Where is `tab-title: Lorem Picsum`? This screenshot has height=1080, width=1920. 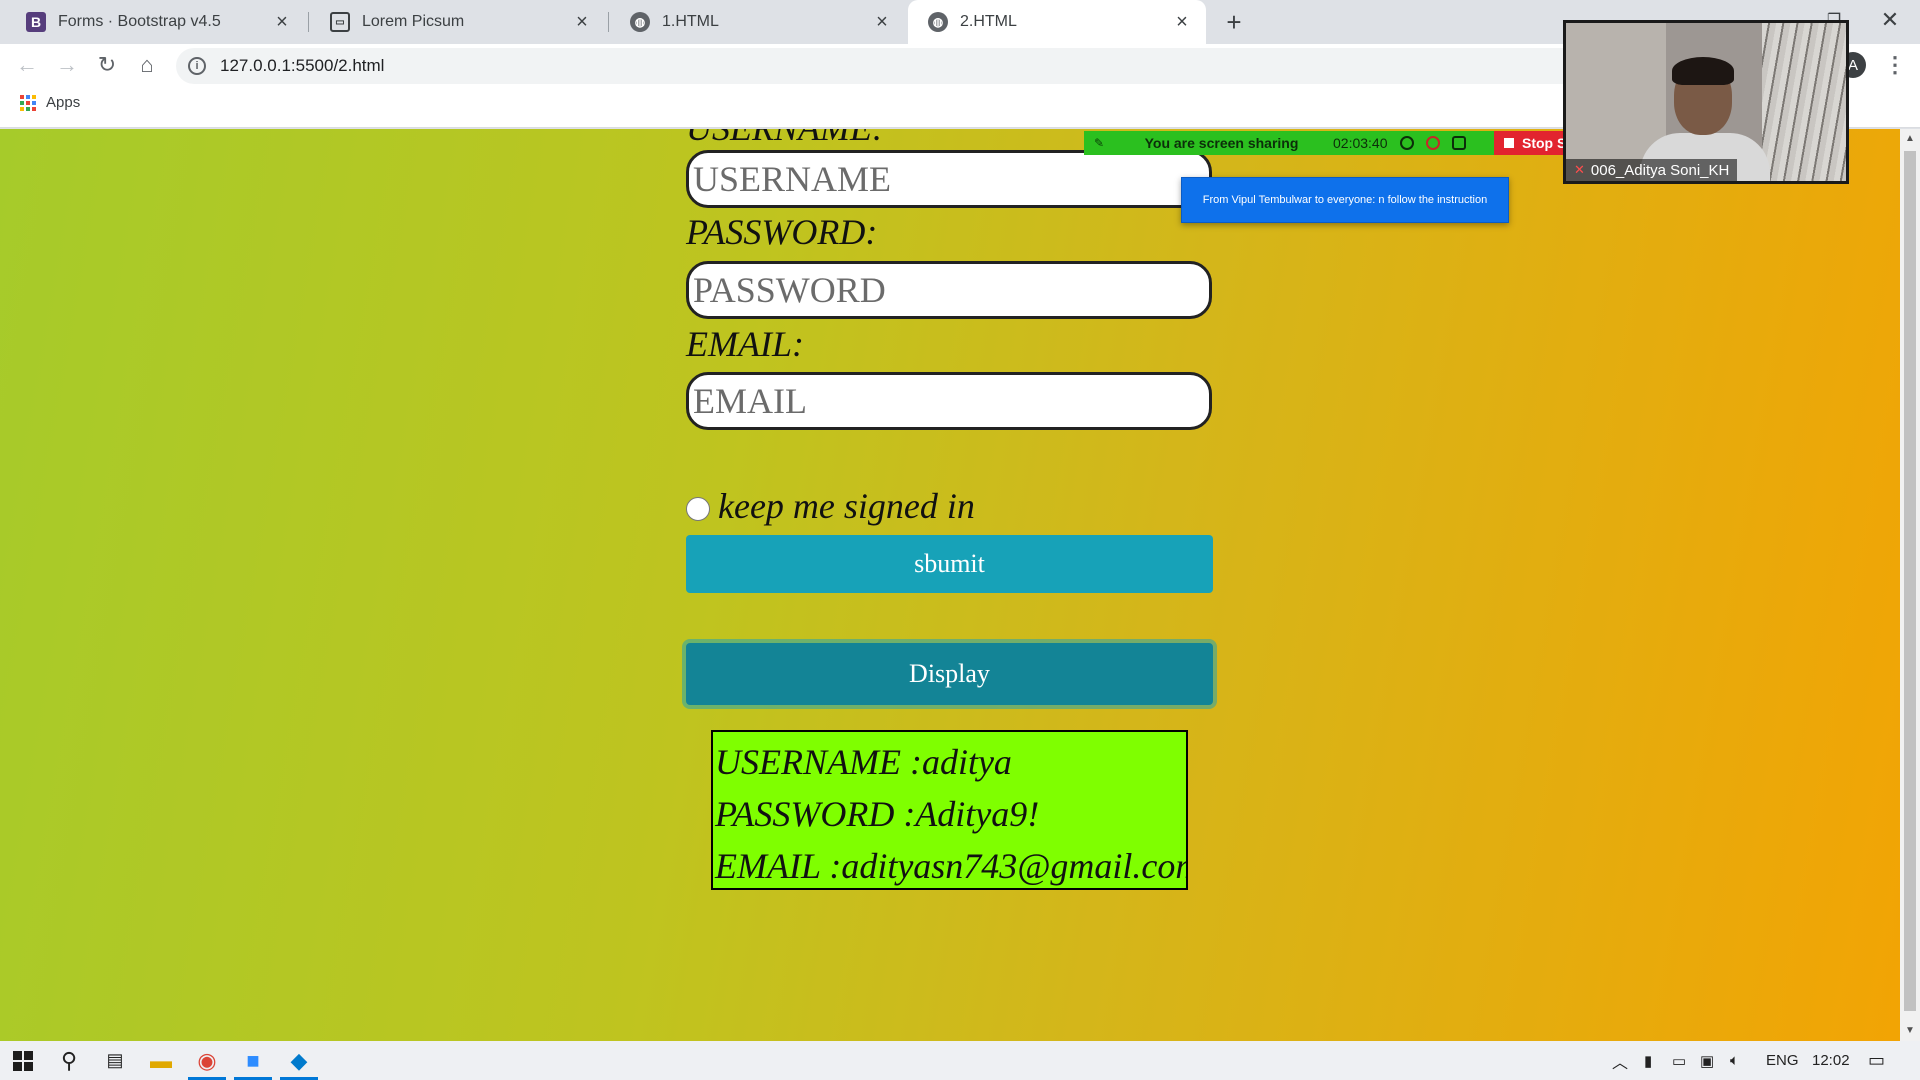 tab-title: Lorem Picsum is located at coordinates (413, 21).